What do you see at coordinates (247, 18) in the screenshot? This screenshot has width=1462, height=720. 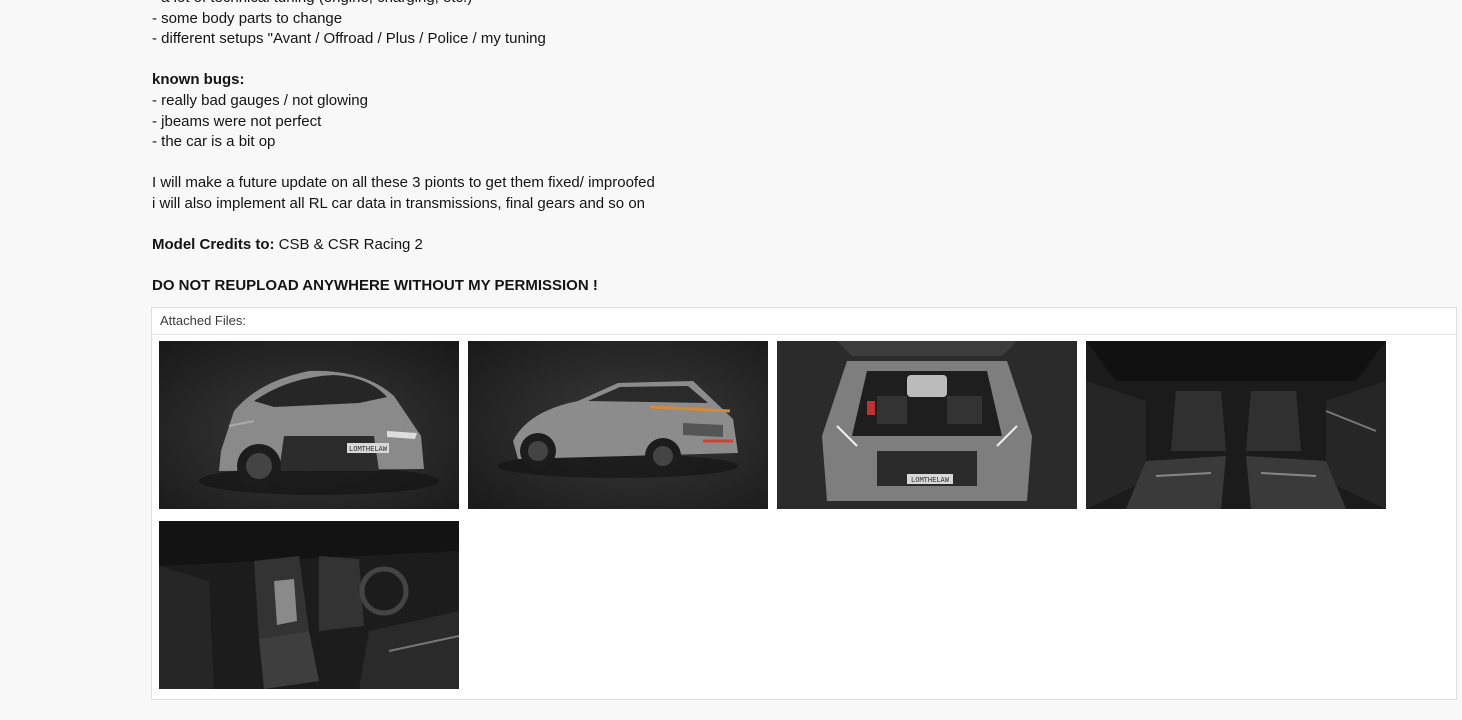 I see `post-line: - some body parts to change` at bounding box center [247, 18].